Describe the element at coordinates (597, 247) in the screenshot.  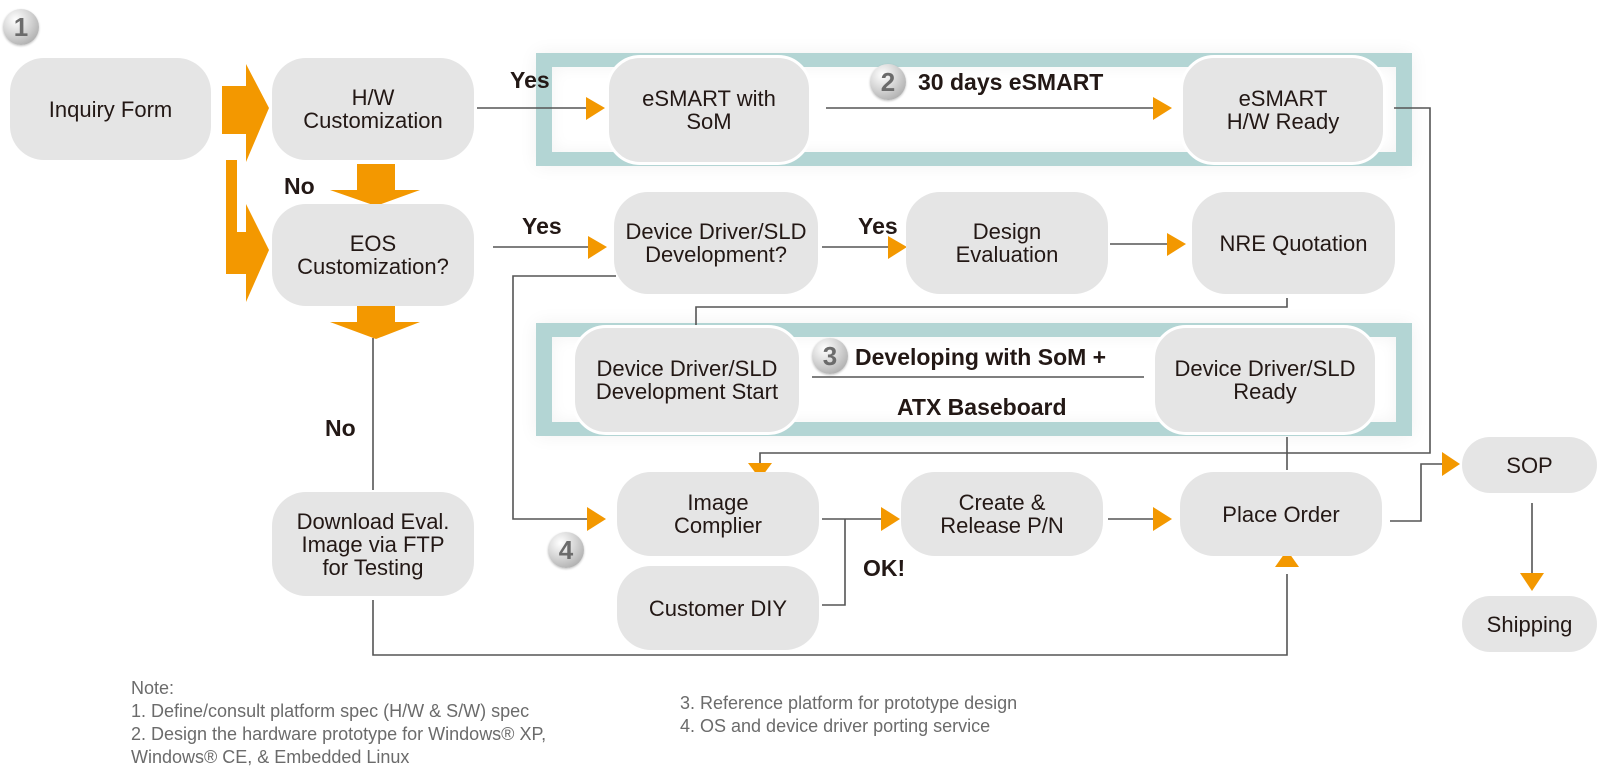
I see `arrowhead-dd` at that location.